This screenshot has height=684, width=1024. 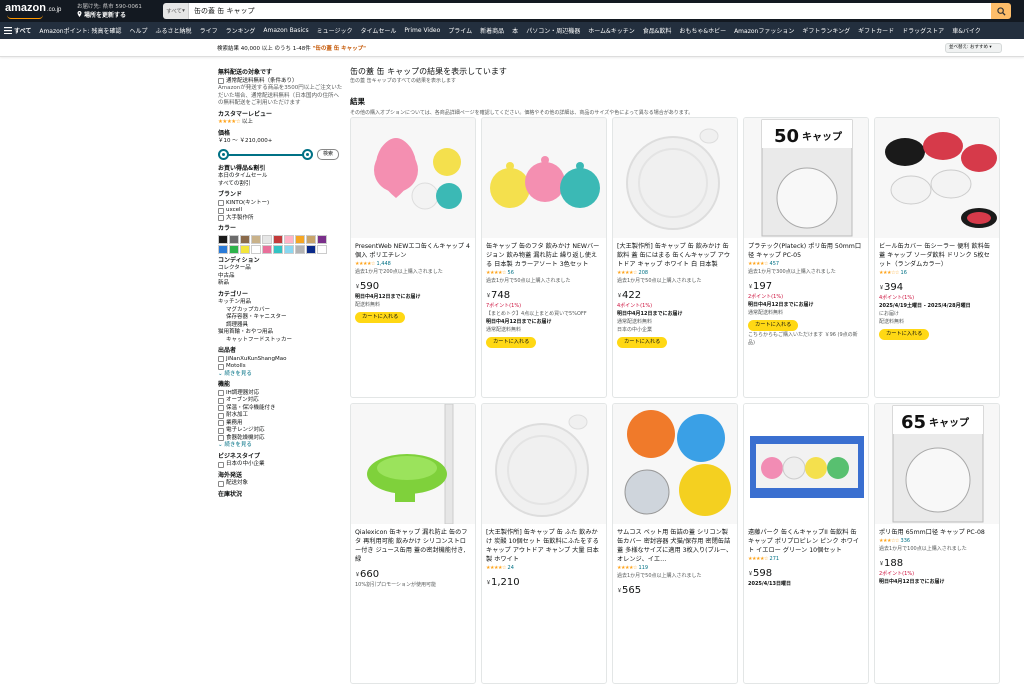 I want to click on product-rating: ★★★★☆ 457, so click(x=806, y=264).